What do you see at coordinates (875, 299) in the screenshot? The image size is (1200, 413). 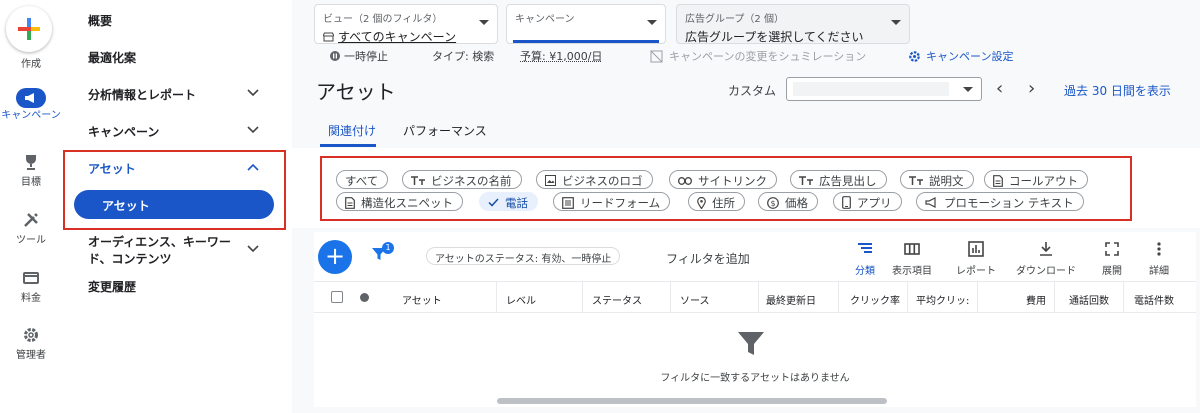 I see `col-ctr: クリック率` at bounding box center [875, 299].